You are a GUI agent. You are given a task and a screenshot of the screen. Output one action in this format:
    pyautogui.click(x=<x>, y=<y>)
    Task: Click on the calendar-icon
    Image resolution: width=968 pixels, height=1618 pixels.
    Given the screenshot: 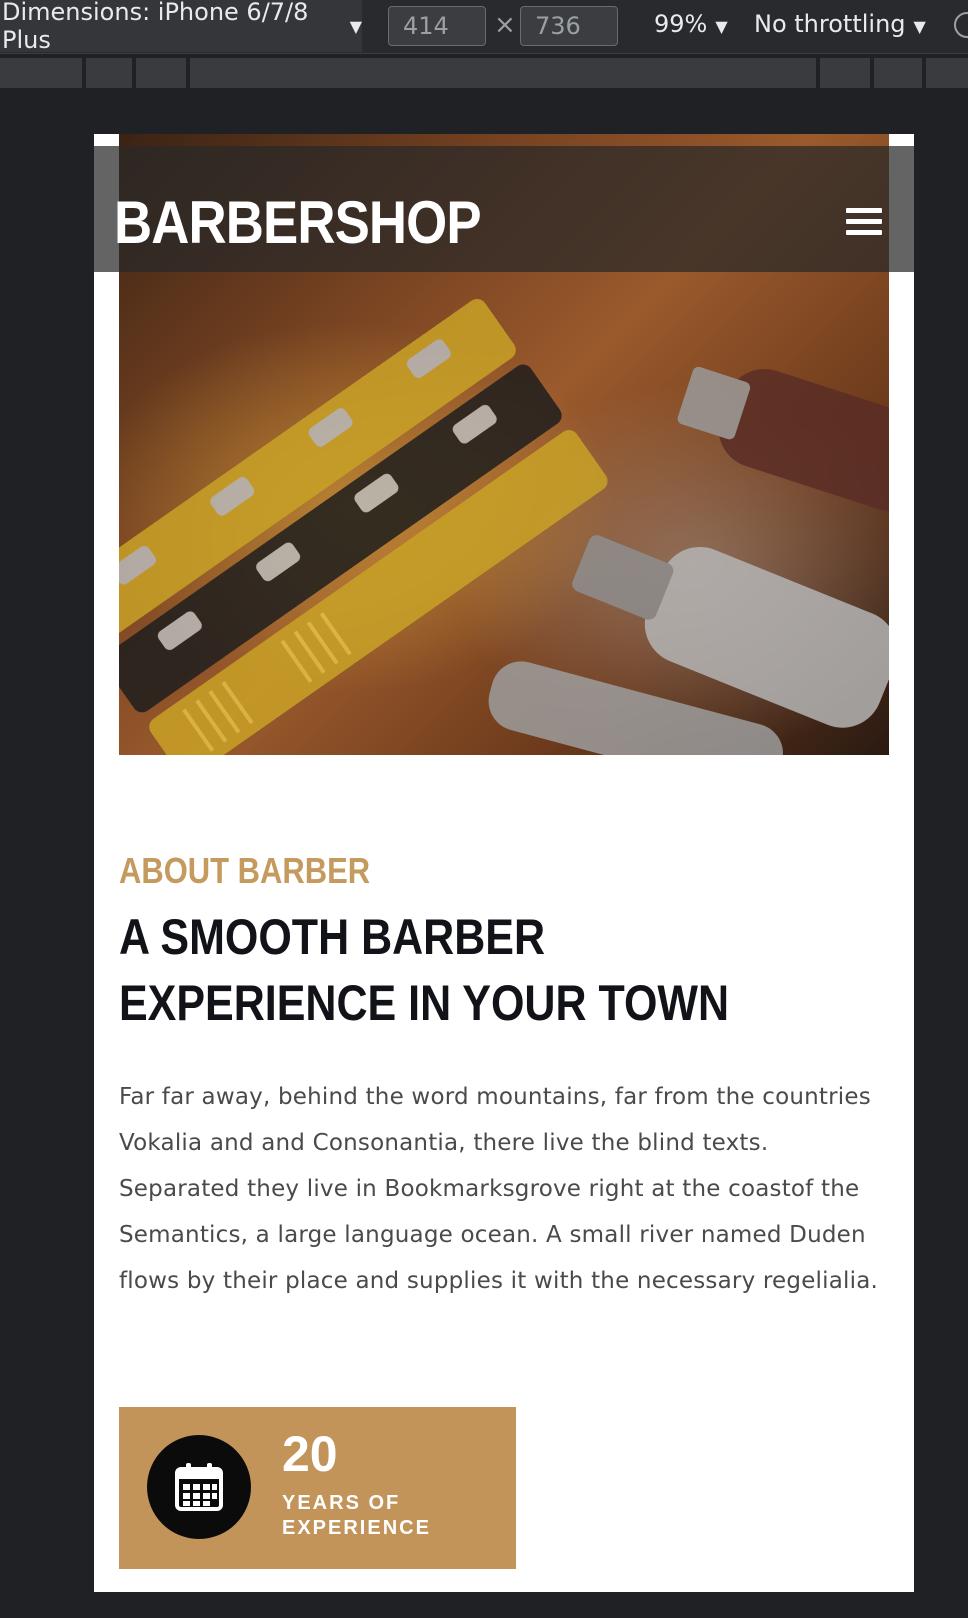 What is the action you would take?
    pyautogui.click(x=199, y=1487)
    